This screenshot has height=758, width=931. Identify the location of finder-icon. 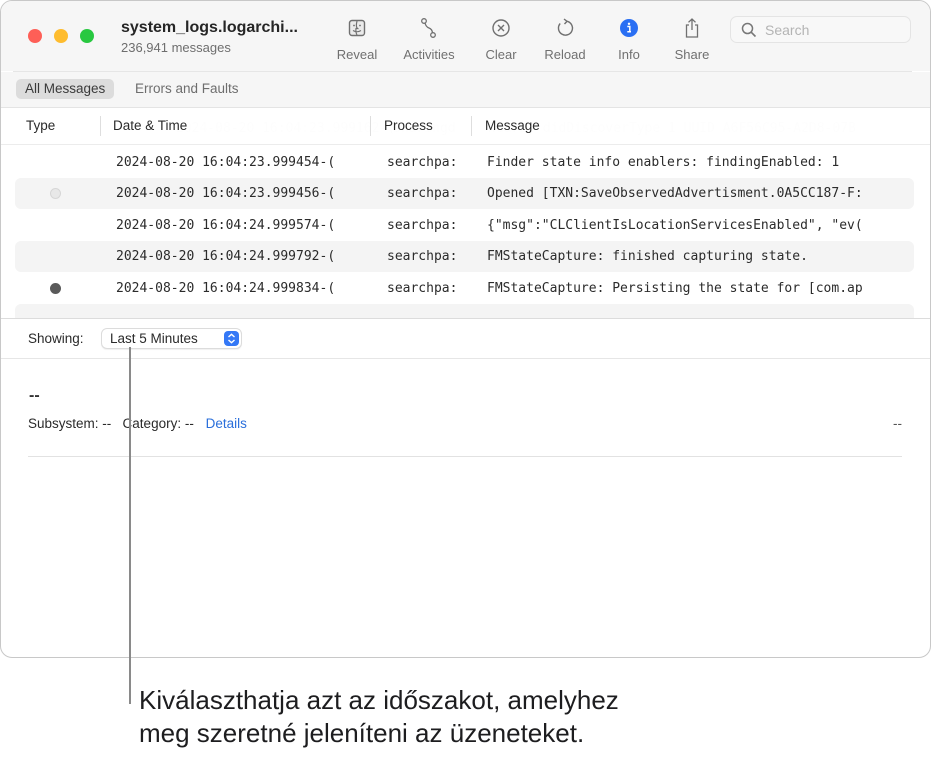
(357, 28).